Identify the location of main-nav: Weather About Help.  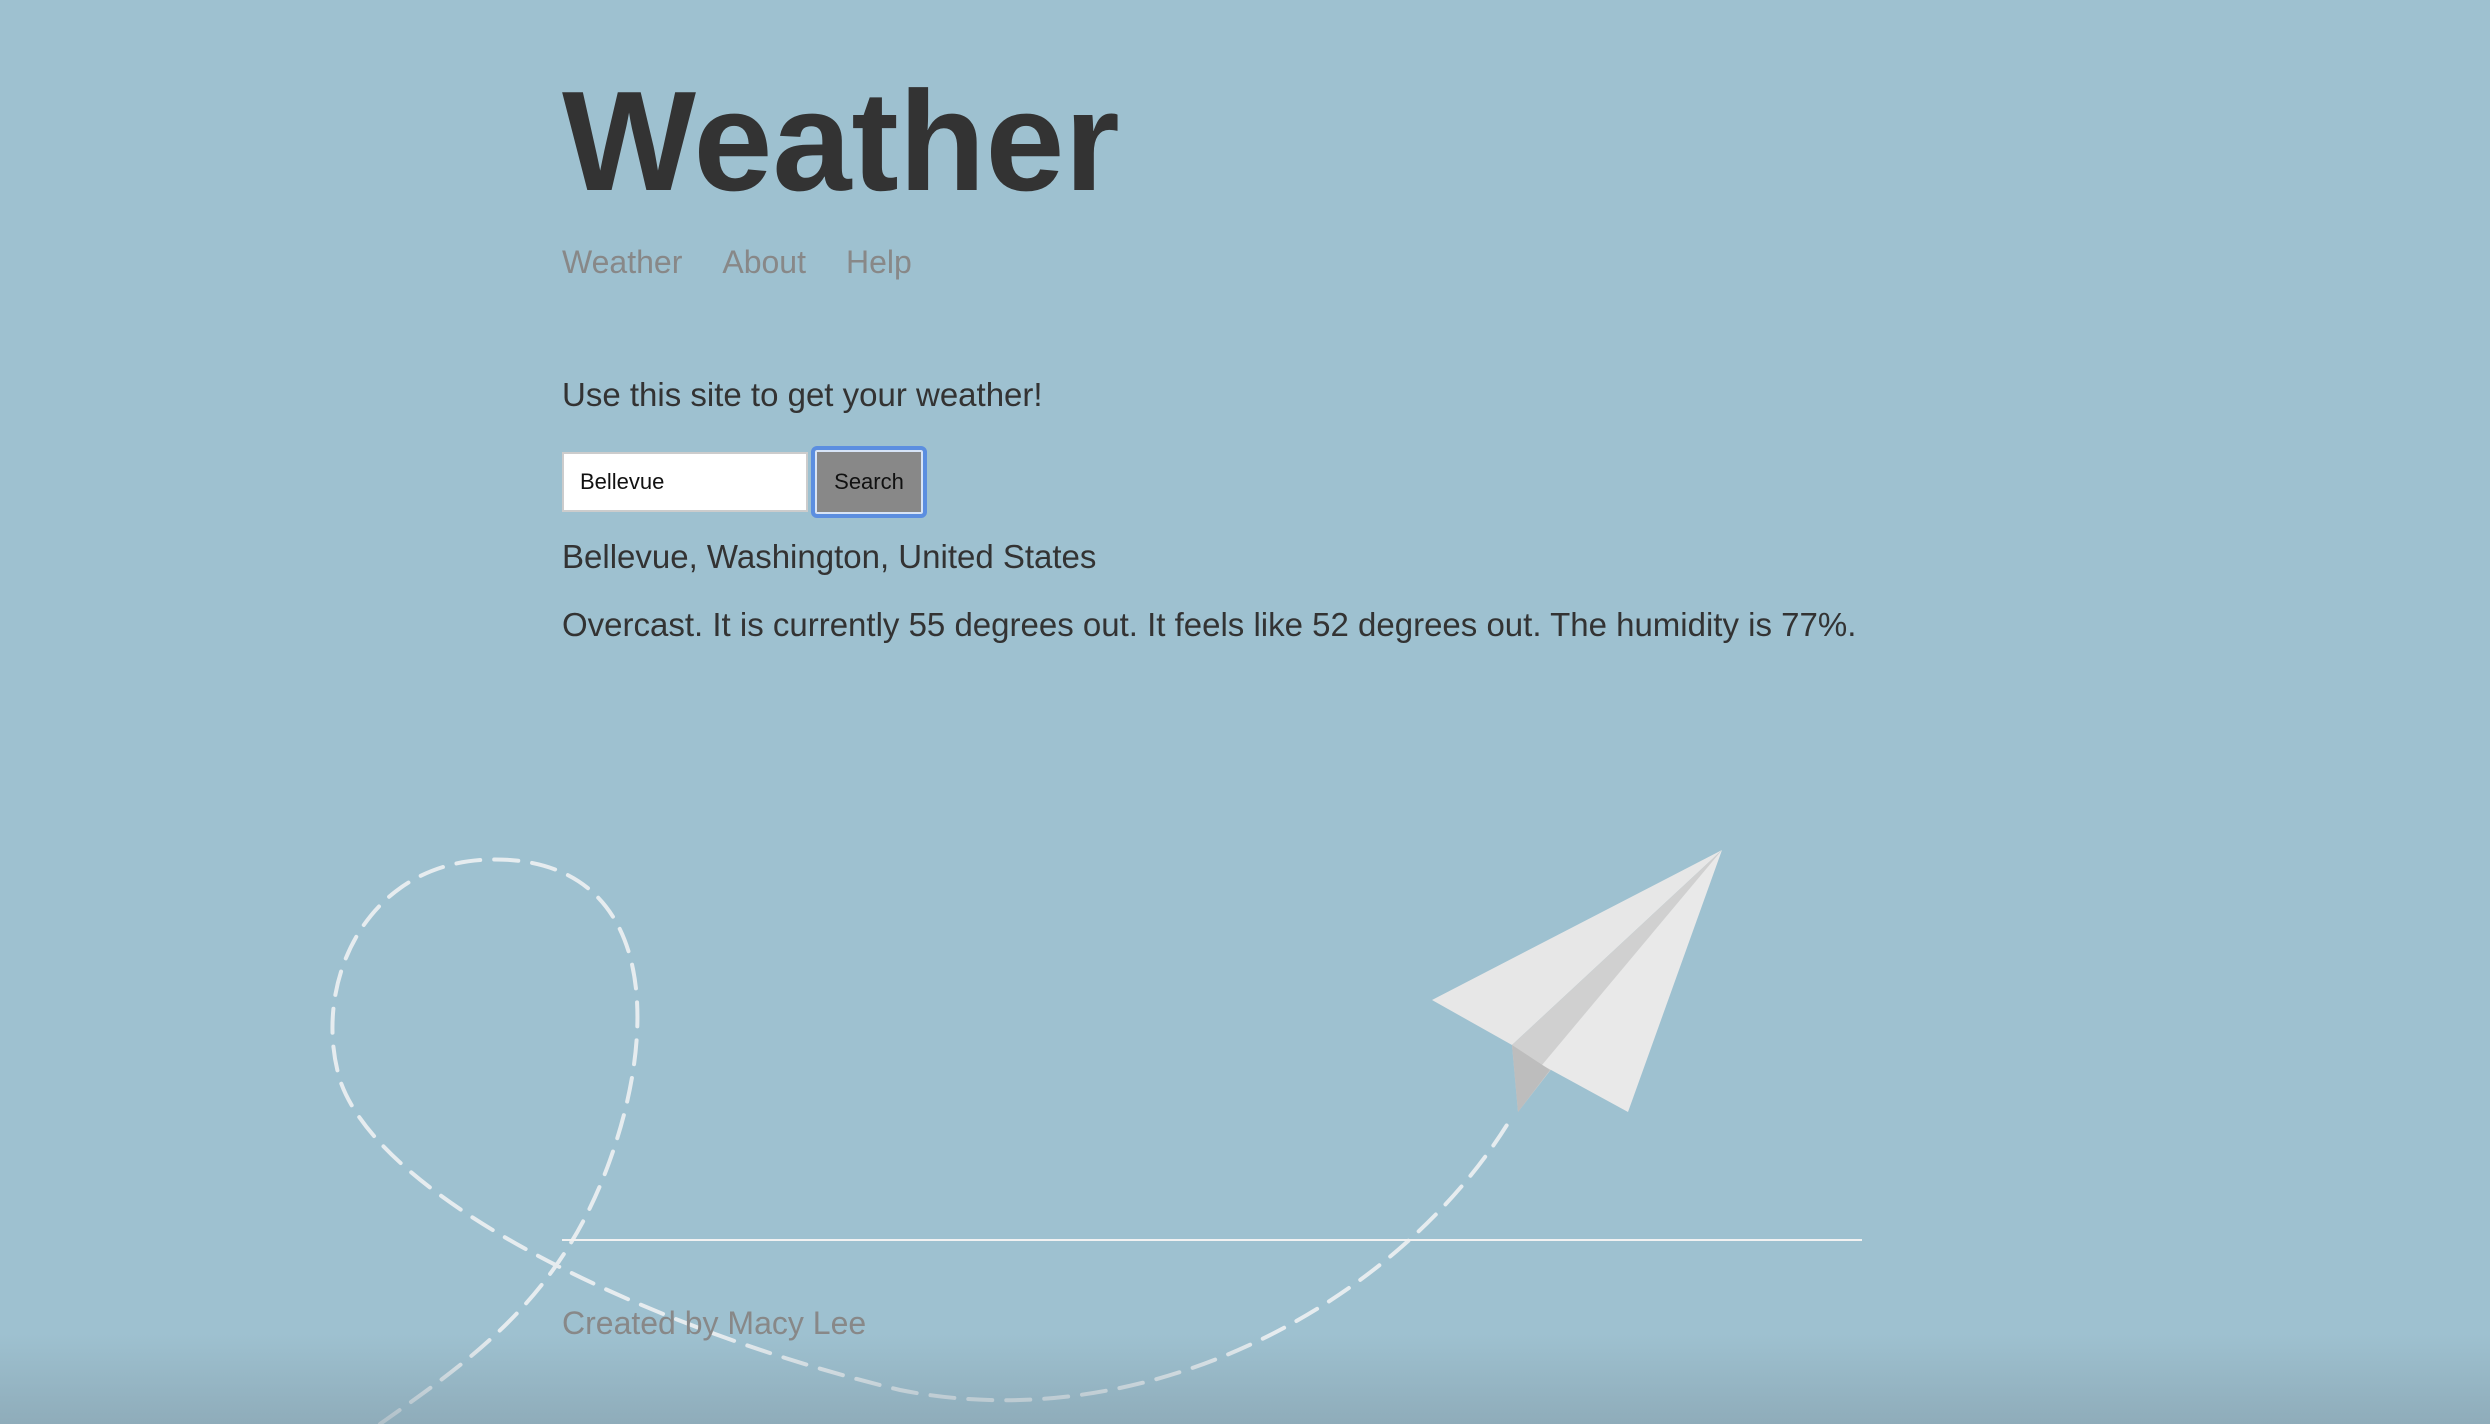
(737, 262).